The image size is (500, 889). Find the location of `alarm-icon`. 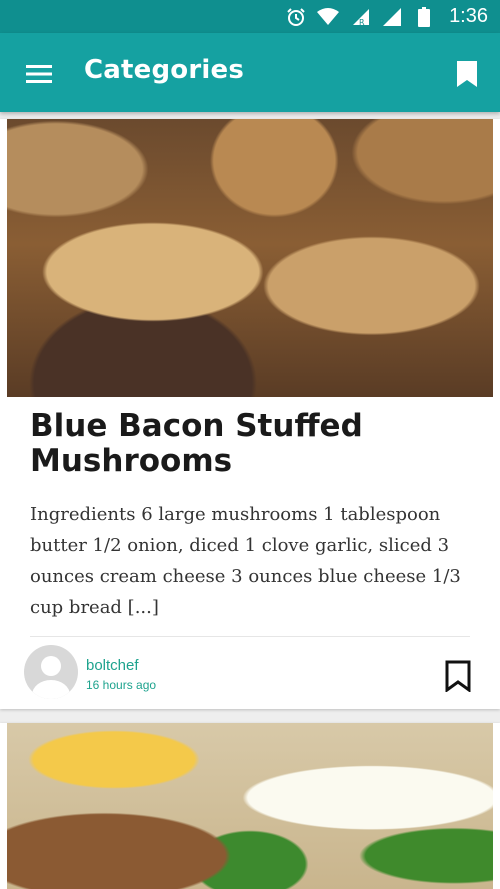

alarm-icon is located at coordinates (296, 17).